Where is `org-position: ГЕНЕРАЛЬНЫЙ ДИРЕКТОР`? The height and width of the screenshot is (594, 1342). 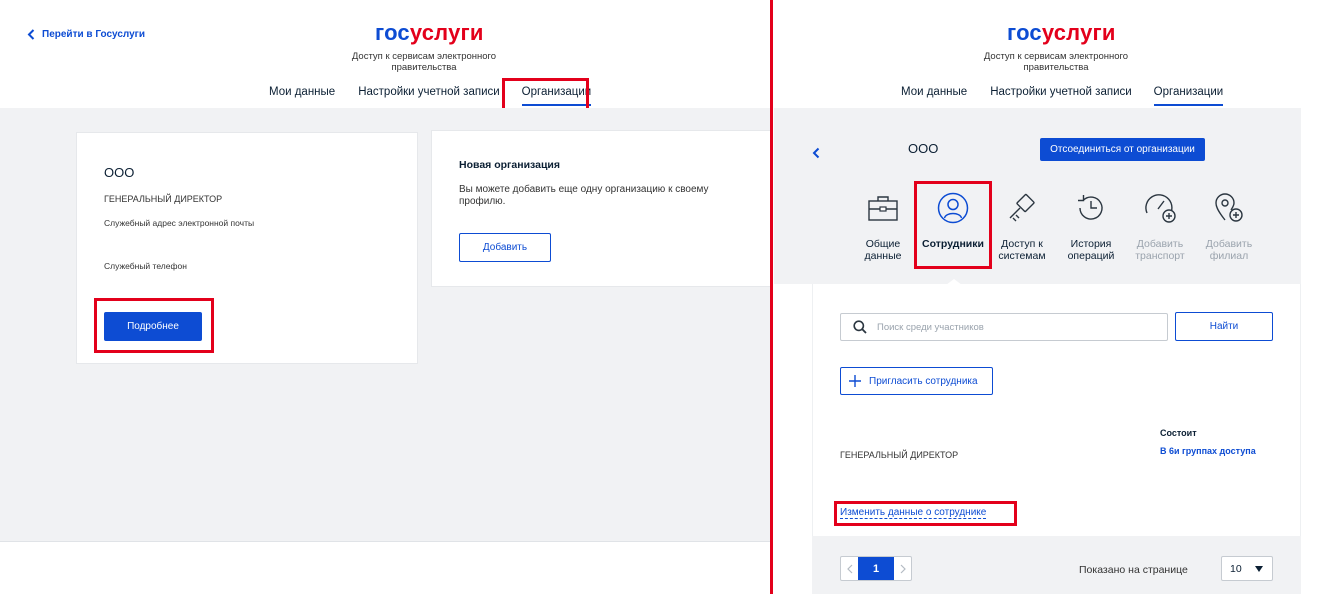 org-position: ГЕНЕРАЛЬНЫЙ ДИРЕКТОР is located at coordinates (163, 199).